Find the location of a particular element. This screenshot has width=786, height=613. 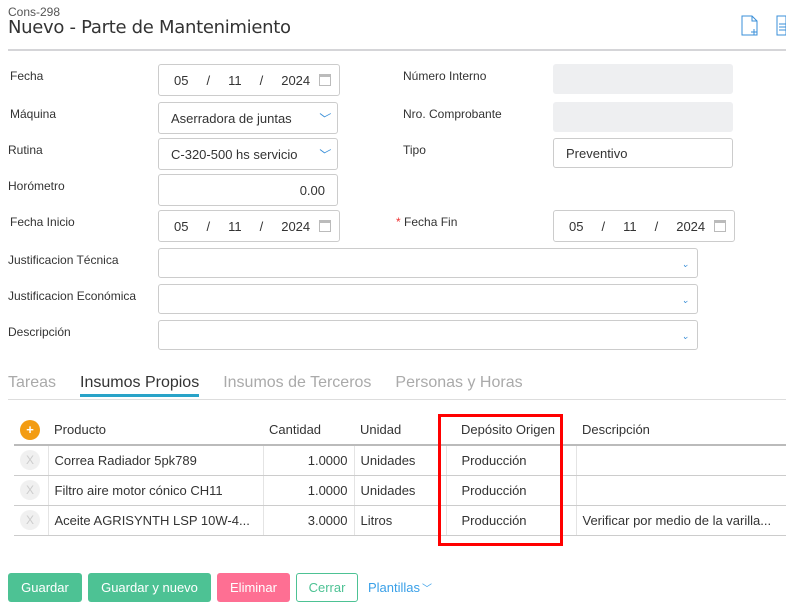

required-marker: * is located at coordinates (398, 222).